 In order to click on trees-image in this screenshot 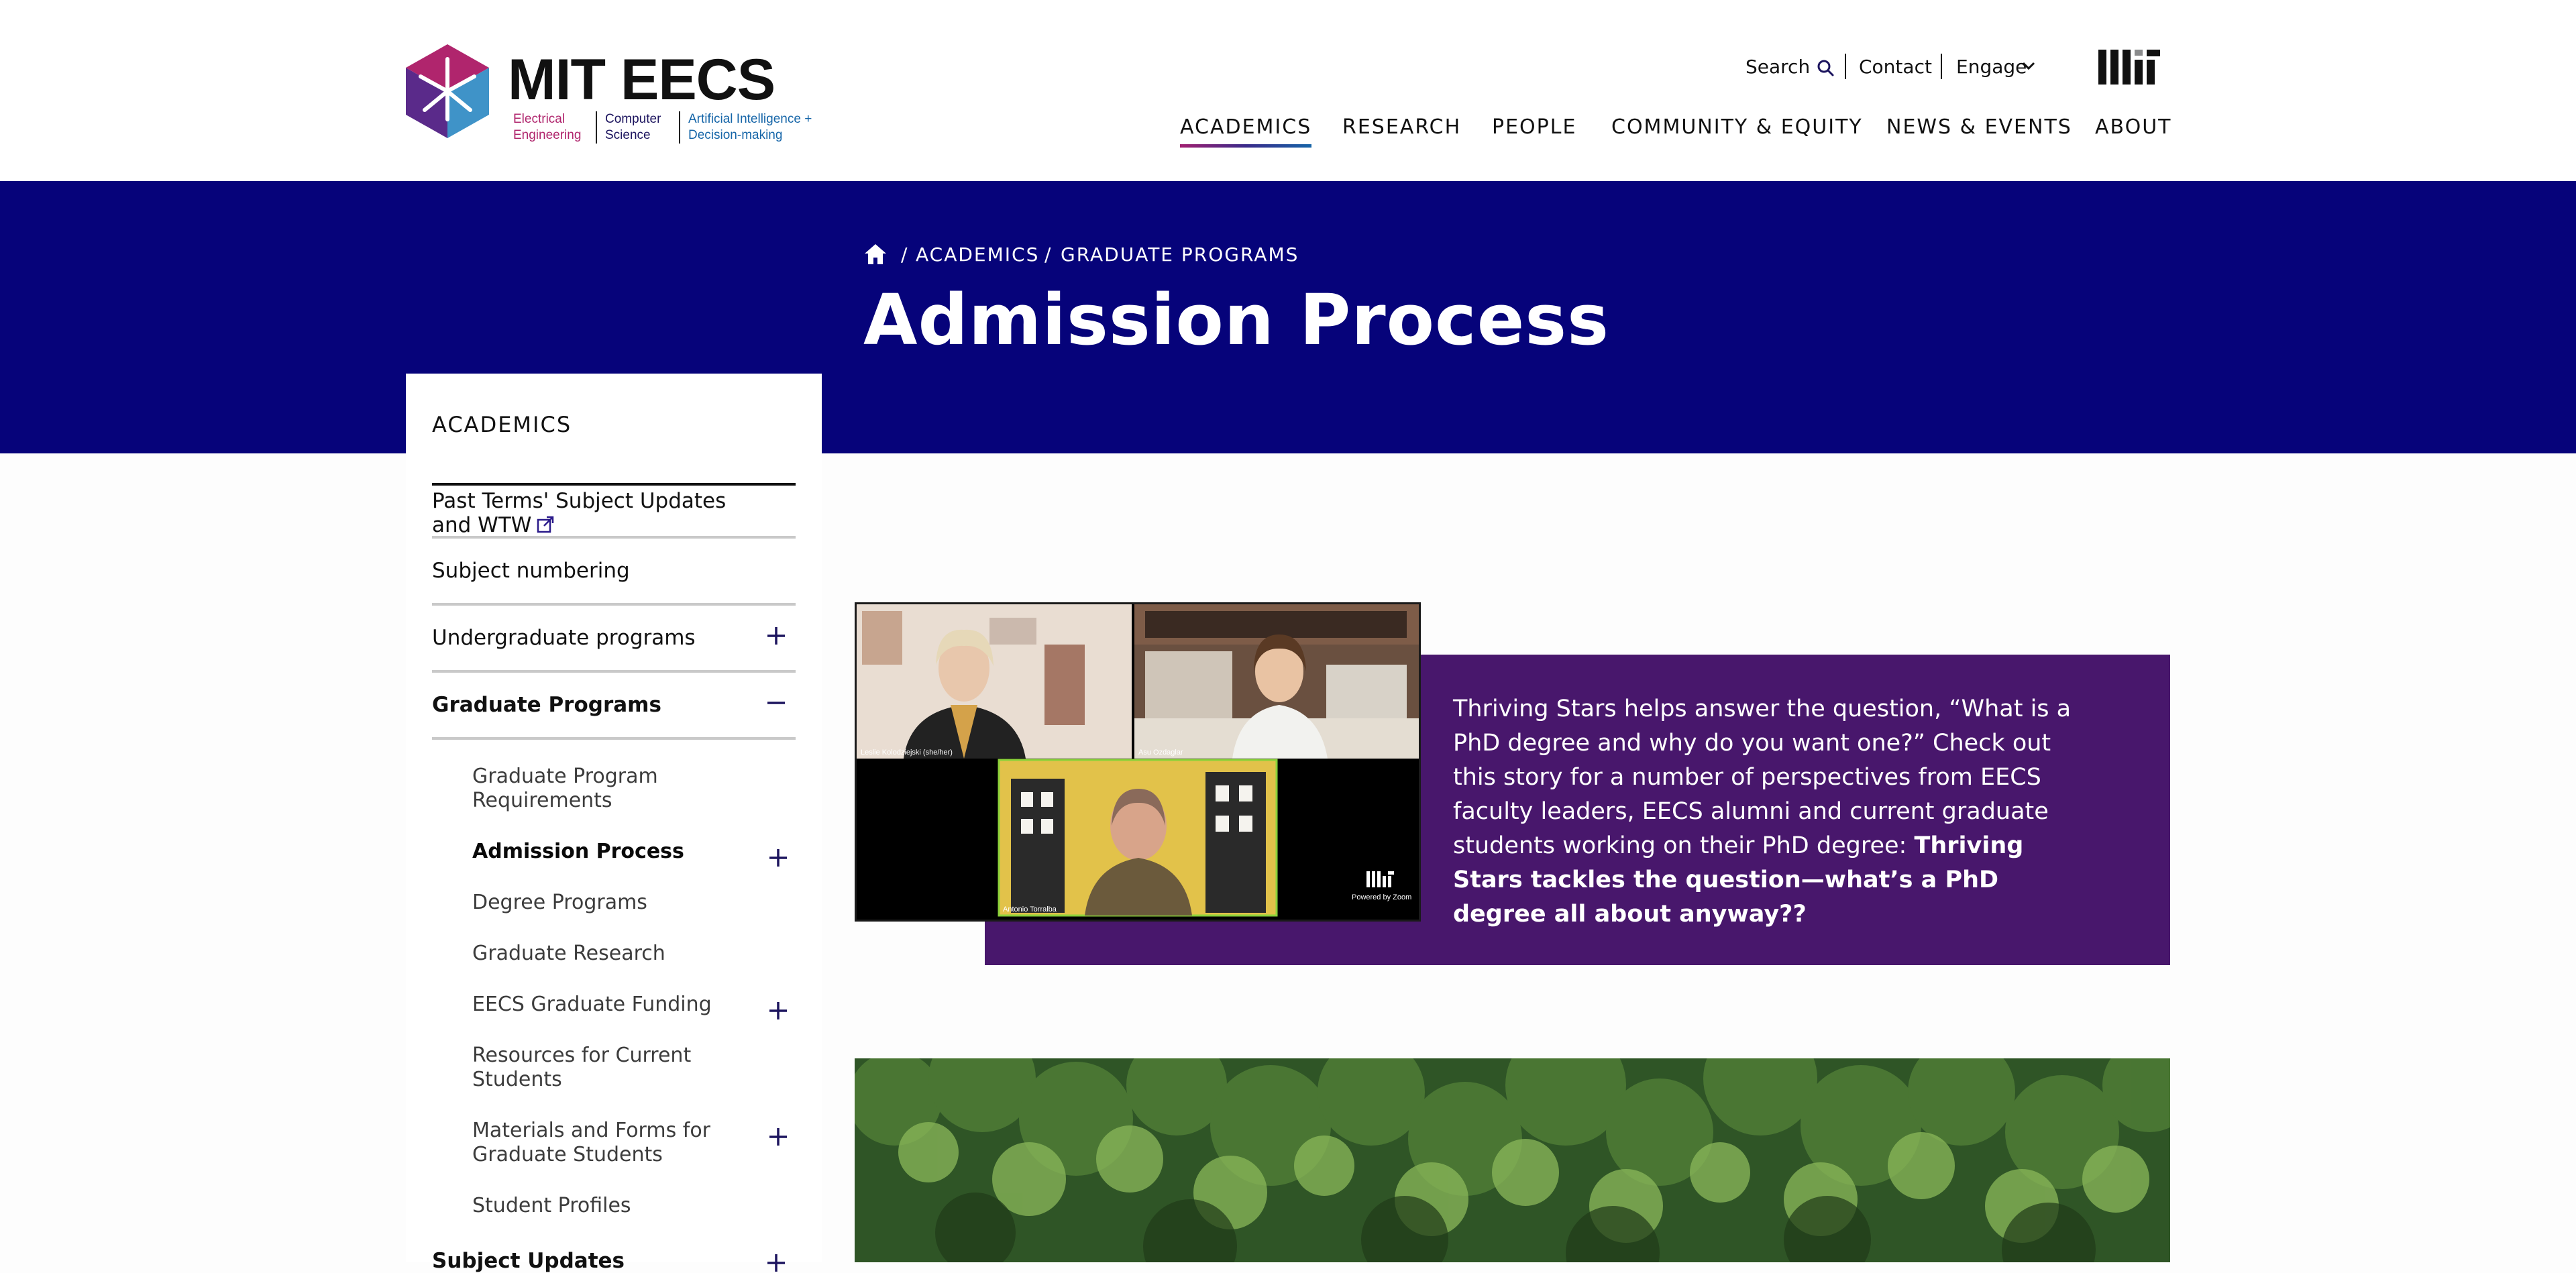, I will do `click(1512, 1160)`.